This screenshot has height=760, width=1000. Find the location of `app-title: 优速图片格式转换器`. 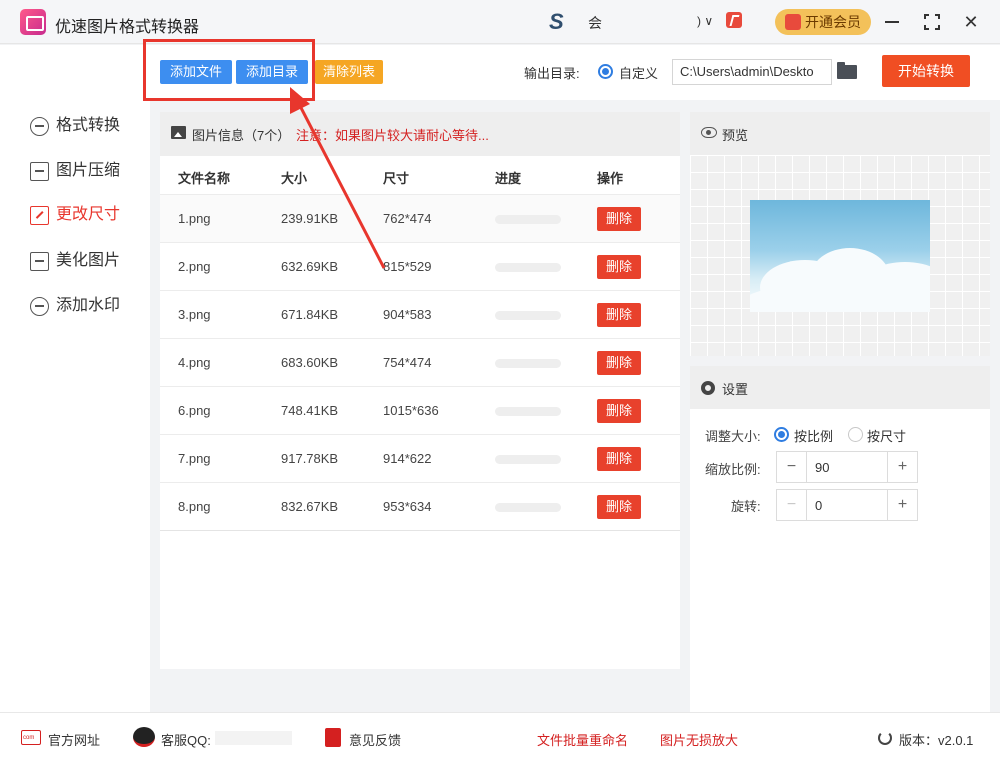

app-title: 优速图片格式转换器 is located at coordinates (127, 27).